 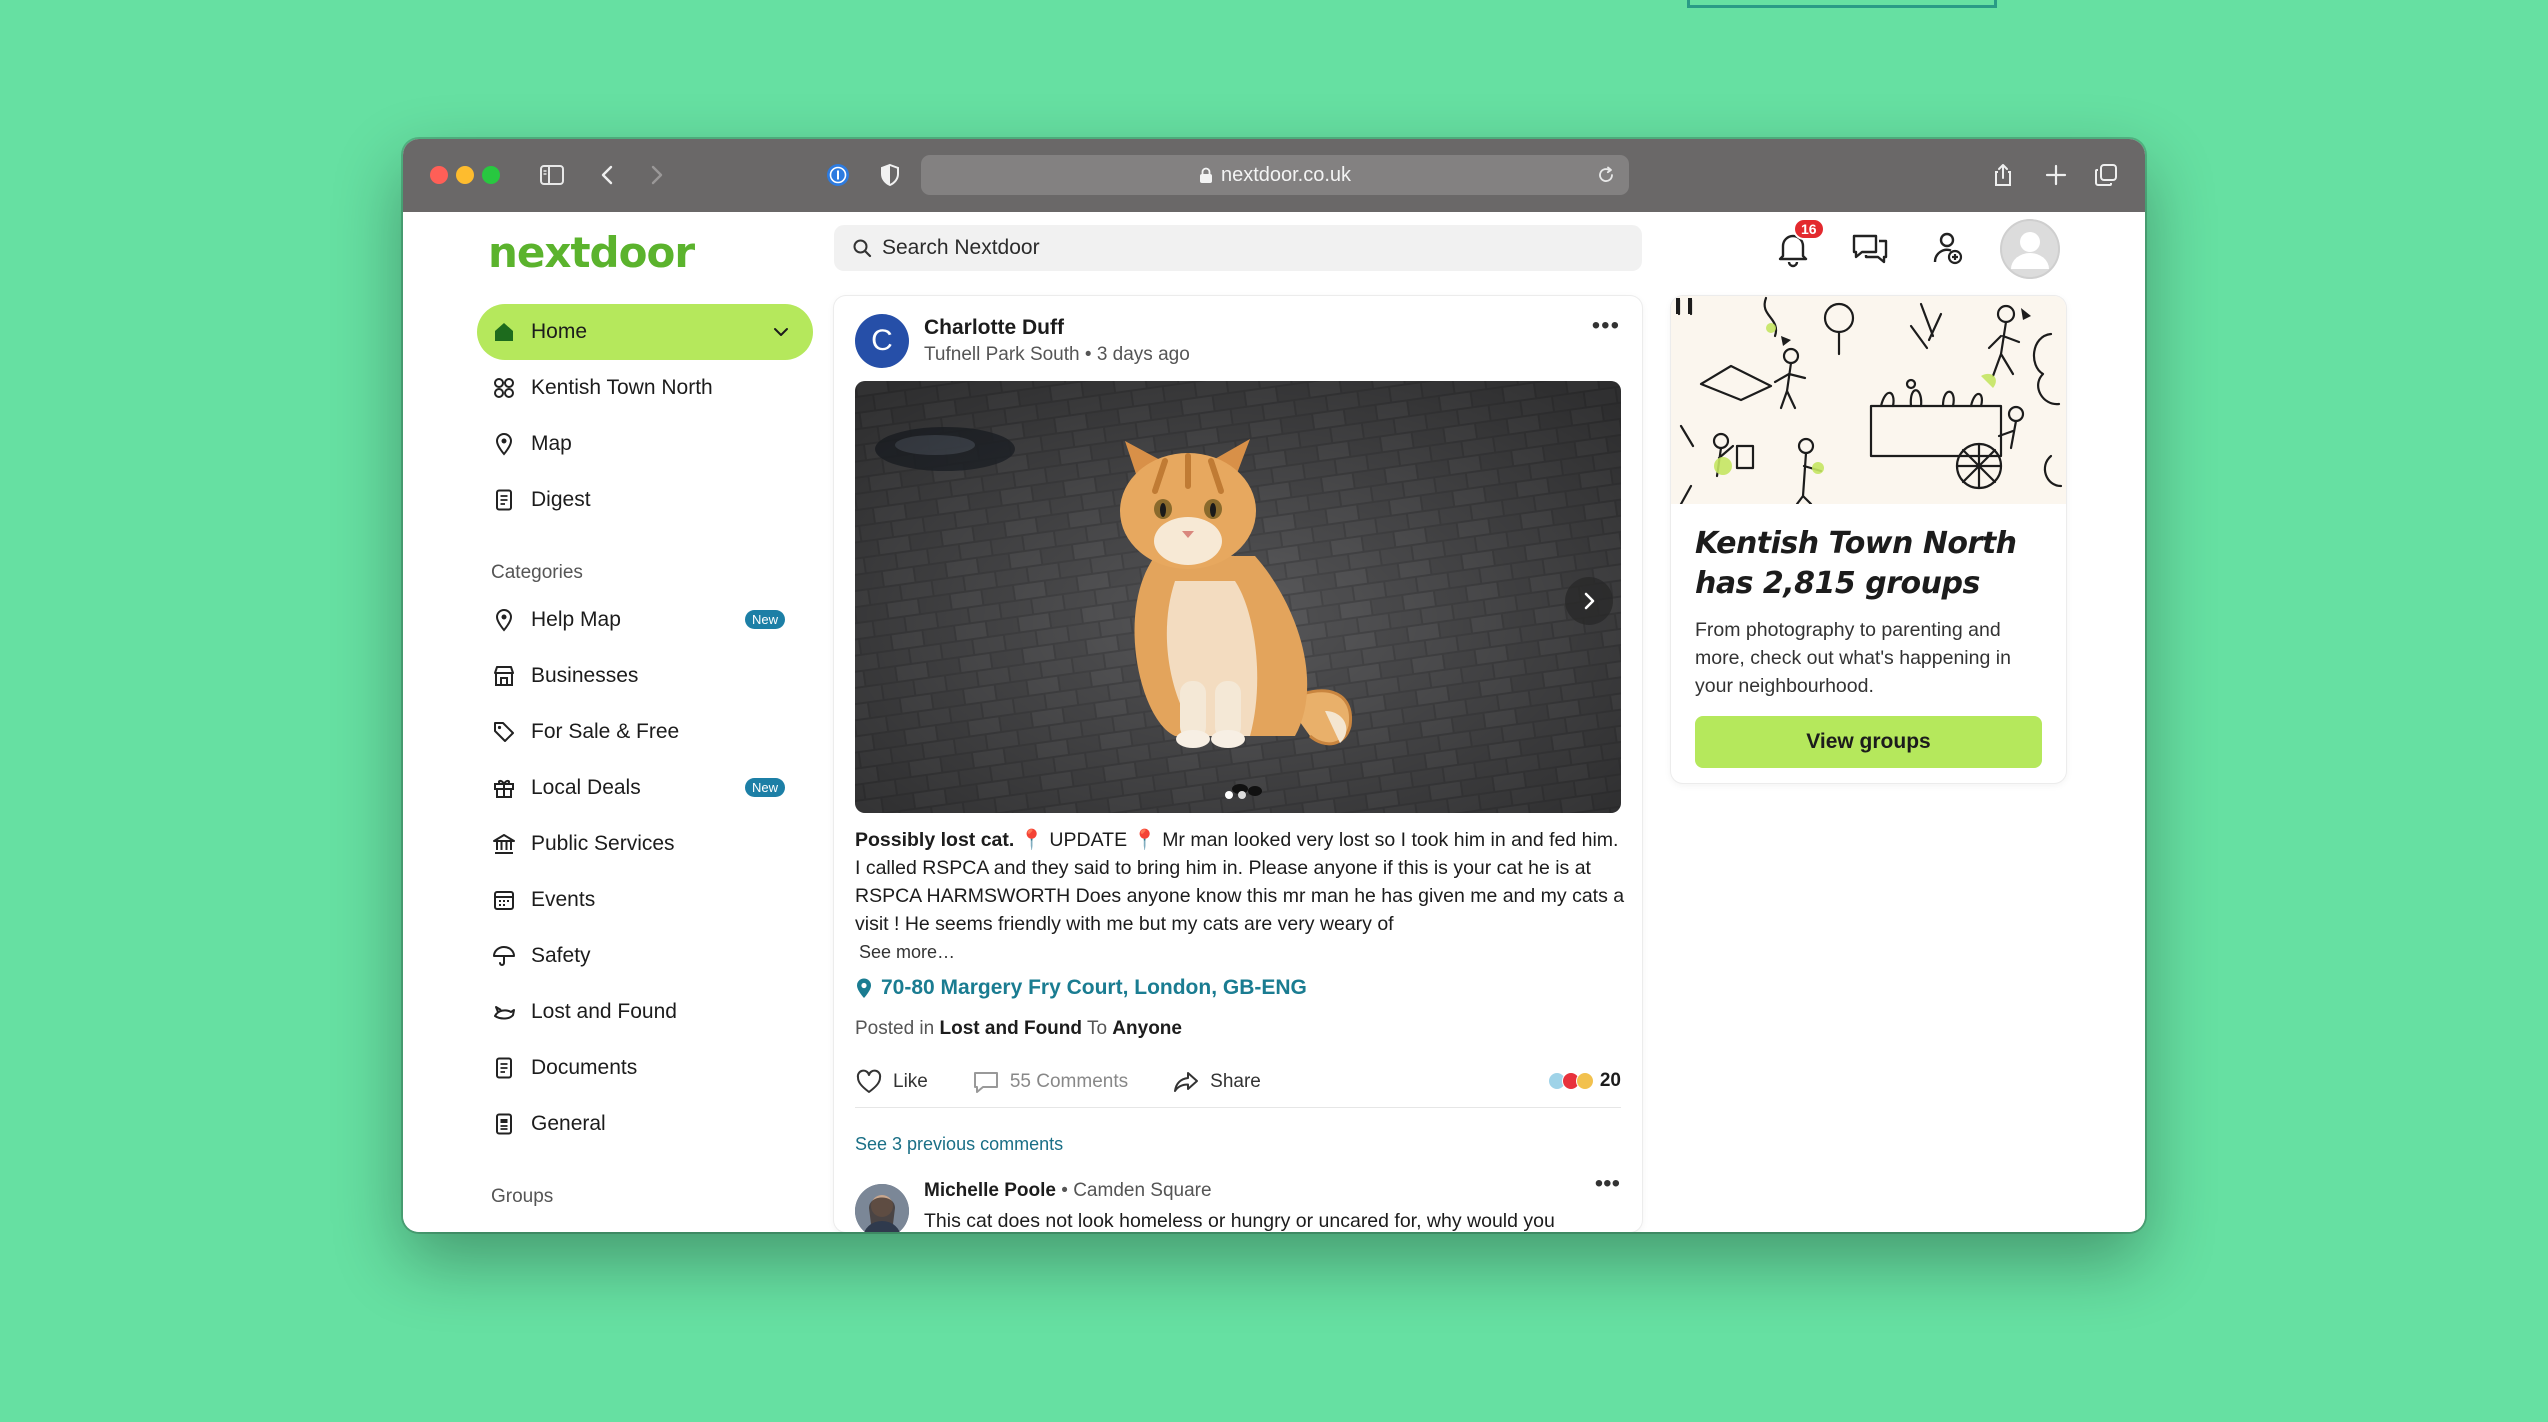 I want to click on forward-icon, so click(x=656, y=175).